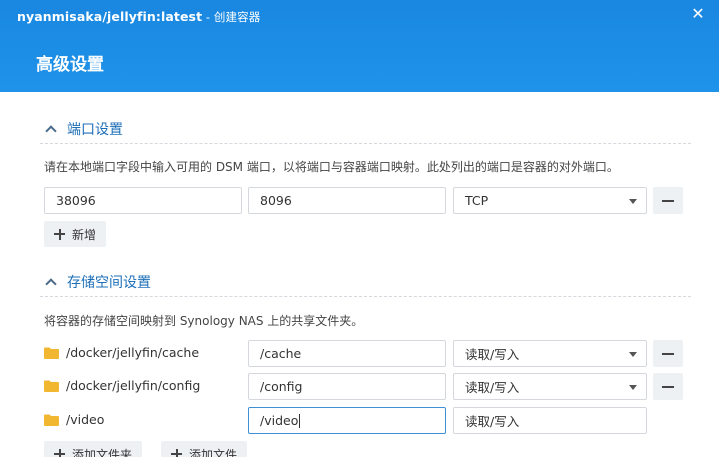  What do you see at coordinates (85, 419) in the screenshot?
I see `folder-path: /video` at bounding box center [85, 419].